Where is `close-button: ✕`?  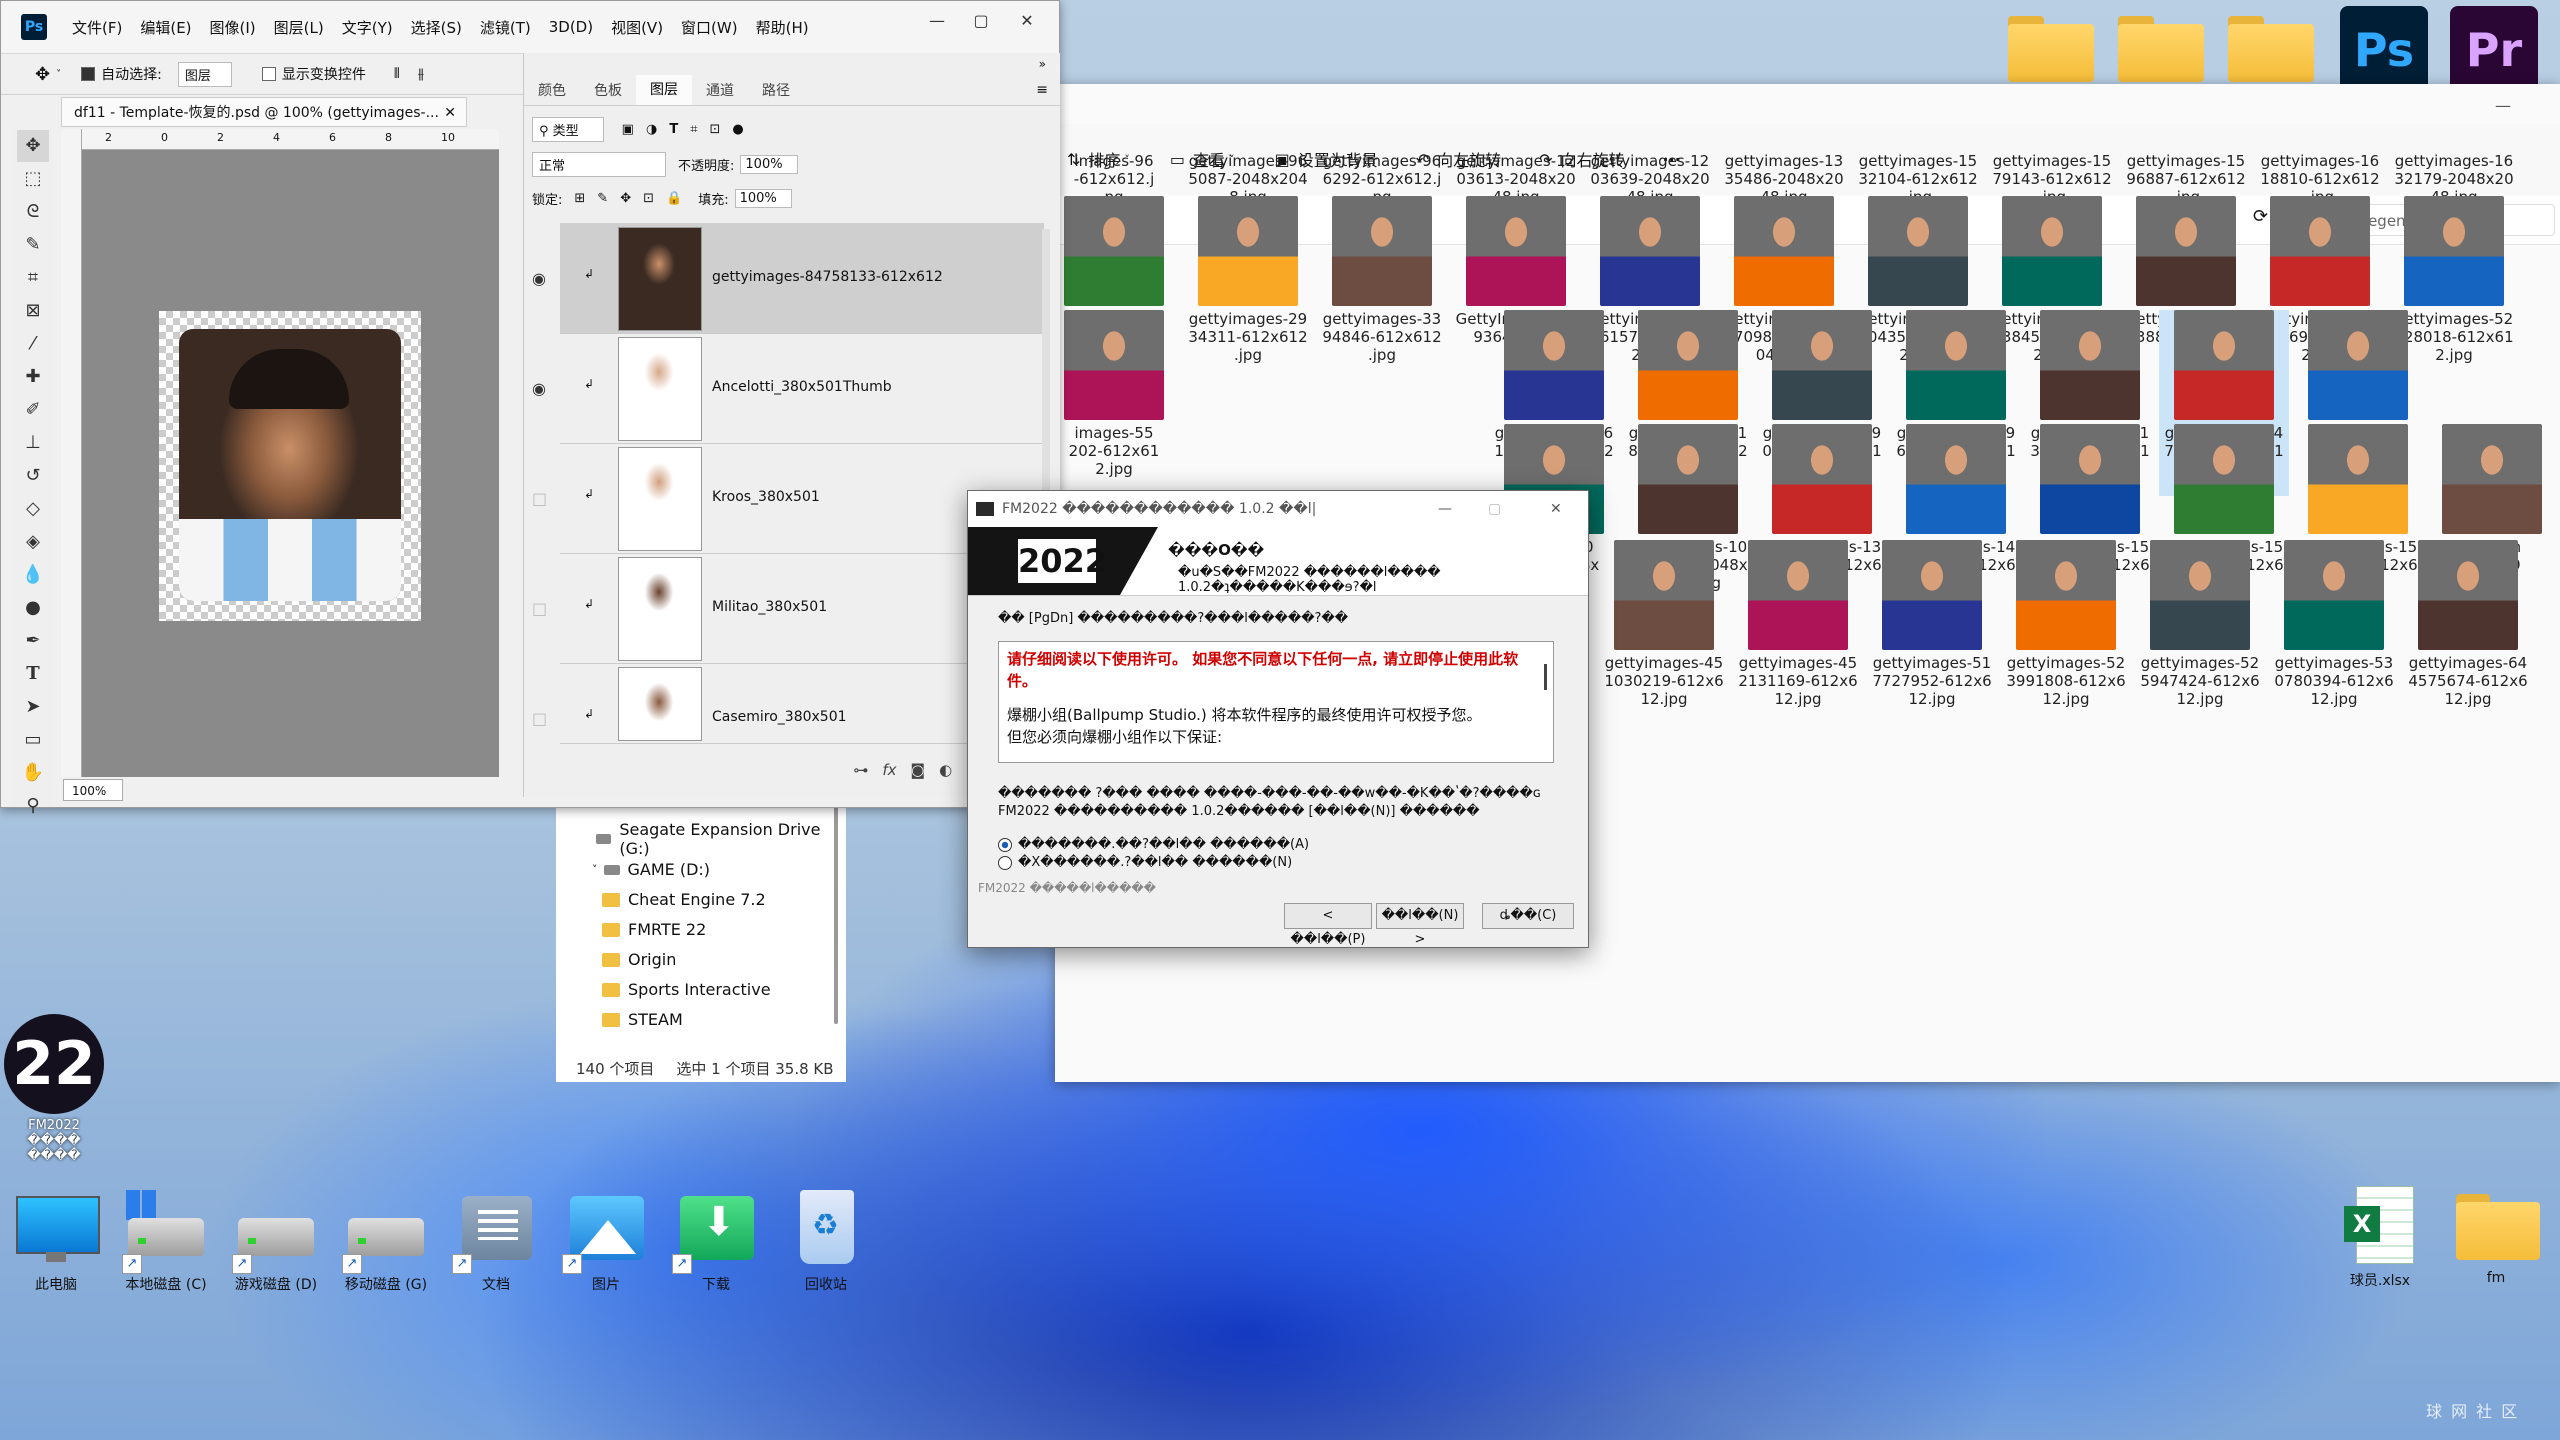
close-button: ✕ is located at coordinates (1027, 22).